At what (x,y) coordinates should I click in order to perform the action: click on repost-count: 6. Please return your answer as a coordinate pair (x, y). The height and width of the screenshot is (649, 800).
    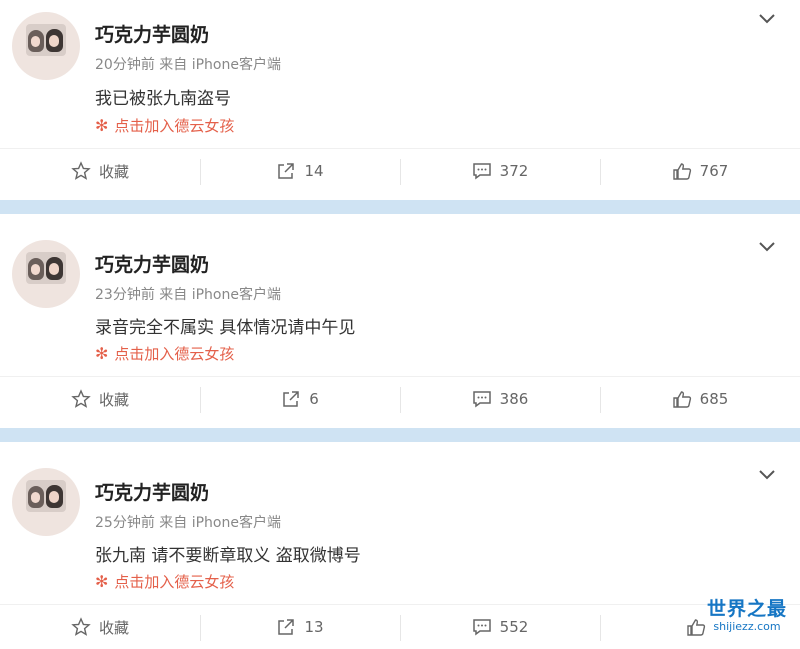
    Looking at the image, I should click on (314, 399).